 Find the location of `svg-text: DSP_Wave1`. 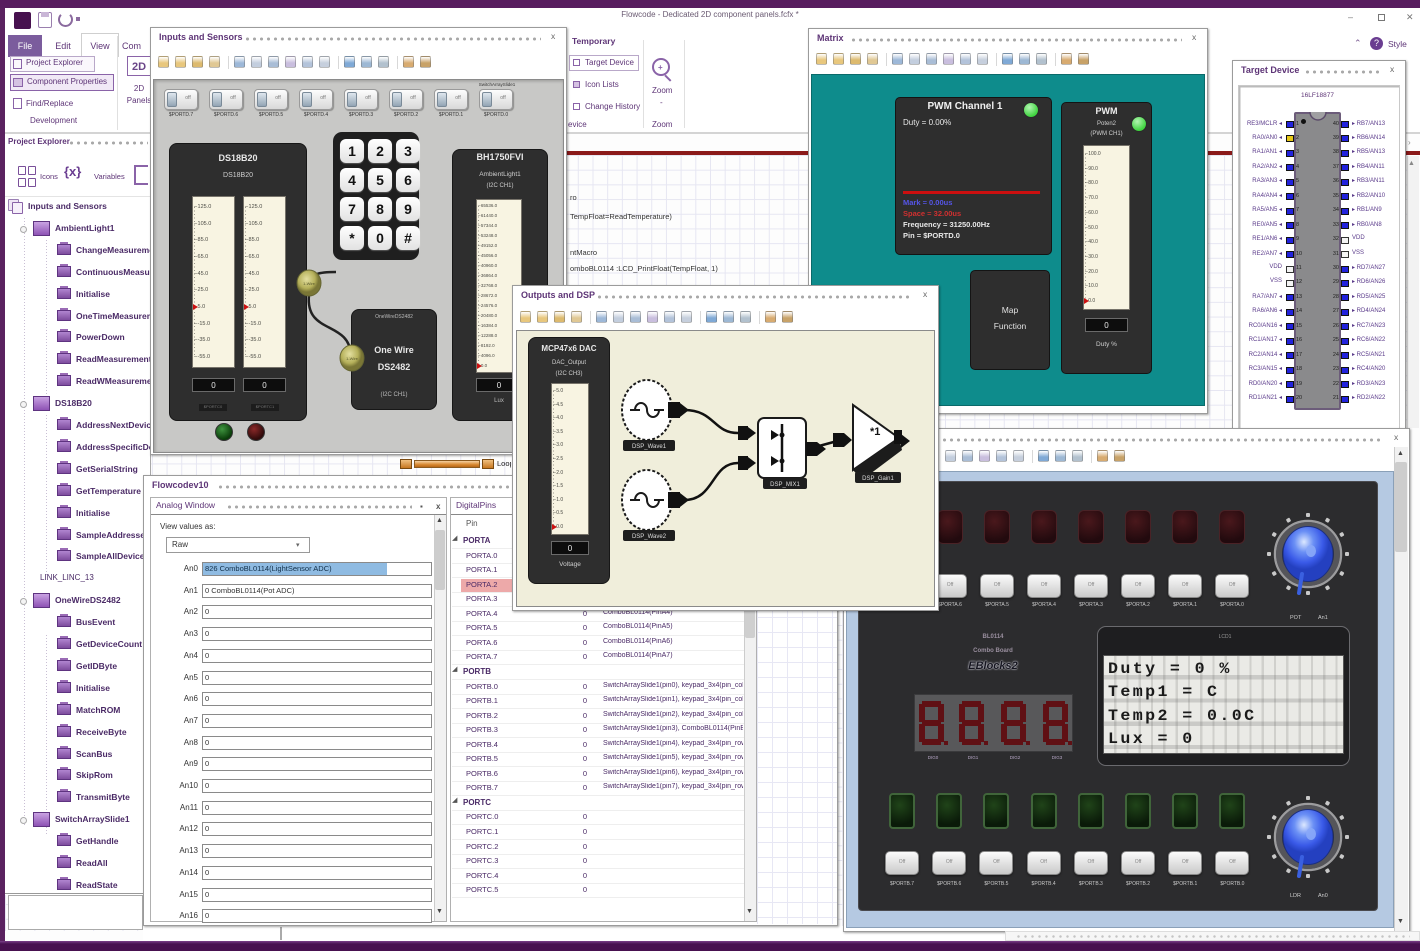

svg-text: DSP_Wave1 is located at coordinates (649, 447).